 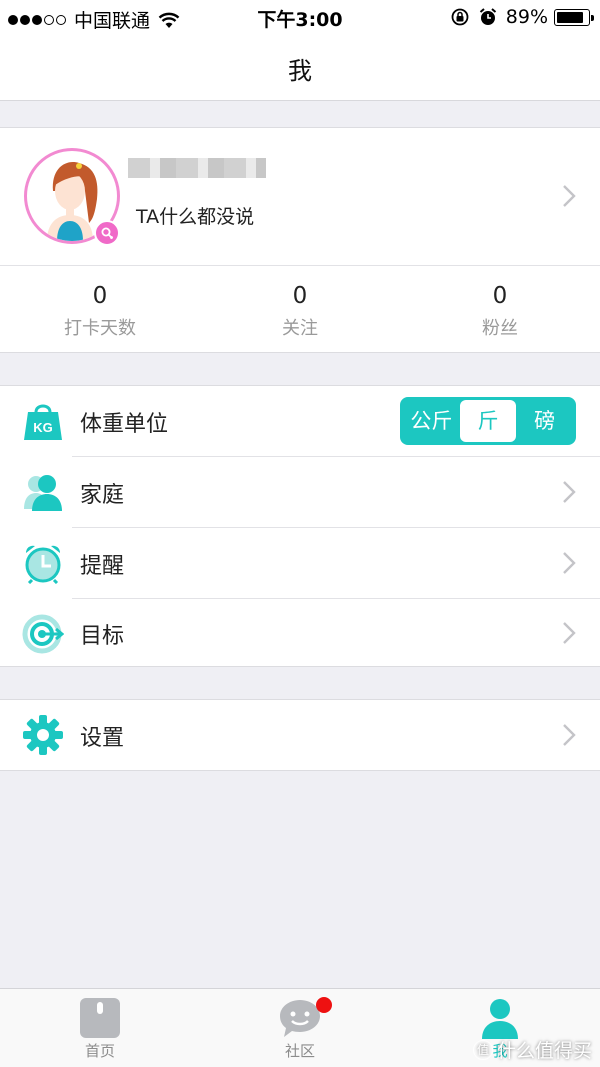 What do you see at coordinates (102, 636) in the screenshot?
I see `goal-label: 目标` at bounding box center [102, 636].